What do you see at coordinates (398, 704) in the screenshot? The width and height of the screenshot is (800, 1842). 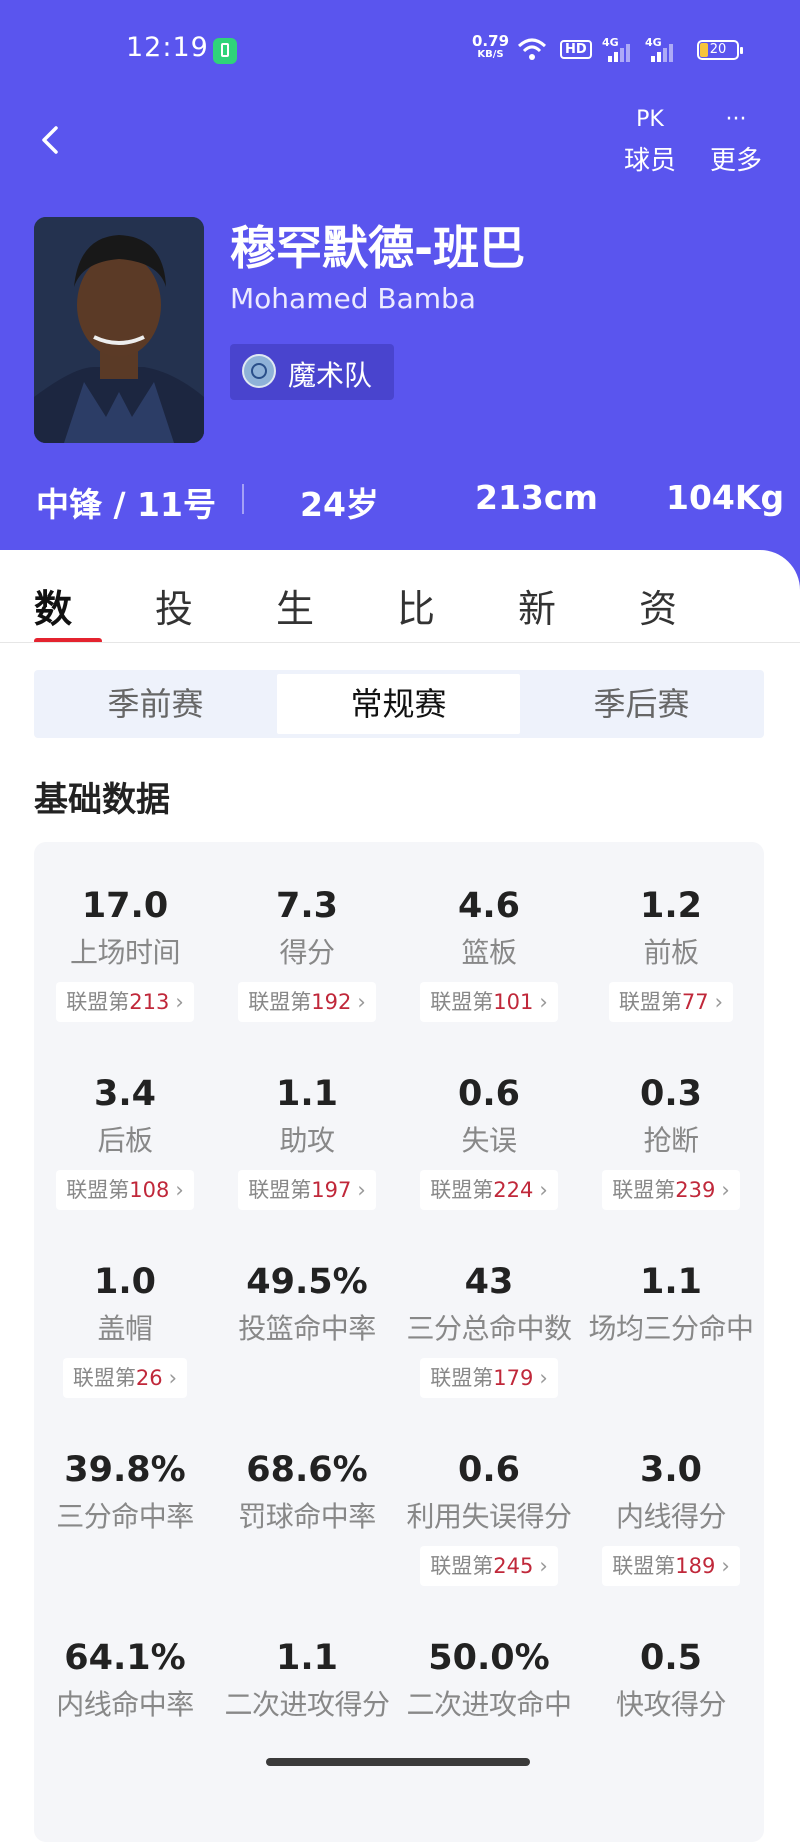 I see `segment-regular: 常规赛` at bounding box center [398, 704].